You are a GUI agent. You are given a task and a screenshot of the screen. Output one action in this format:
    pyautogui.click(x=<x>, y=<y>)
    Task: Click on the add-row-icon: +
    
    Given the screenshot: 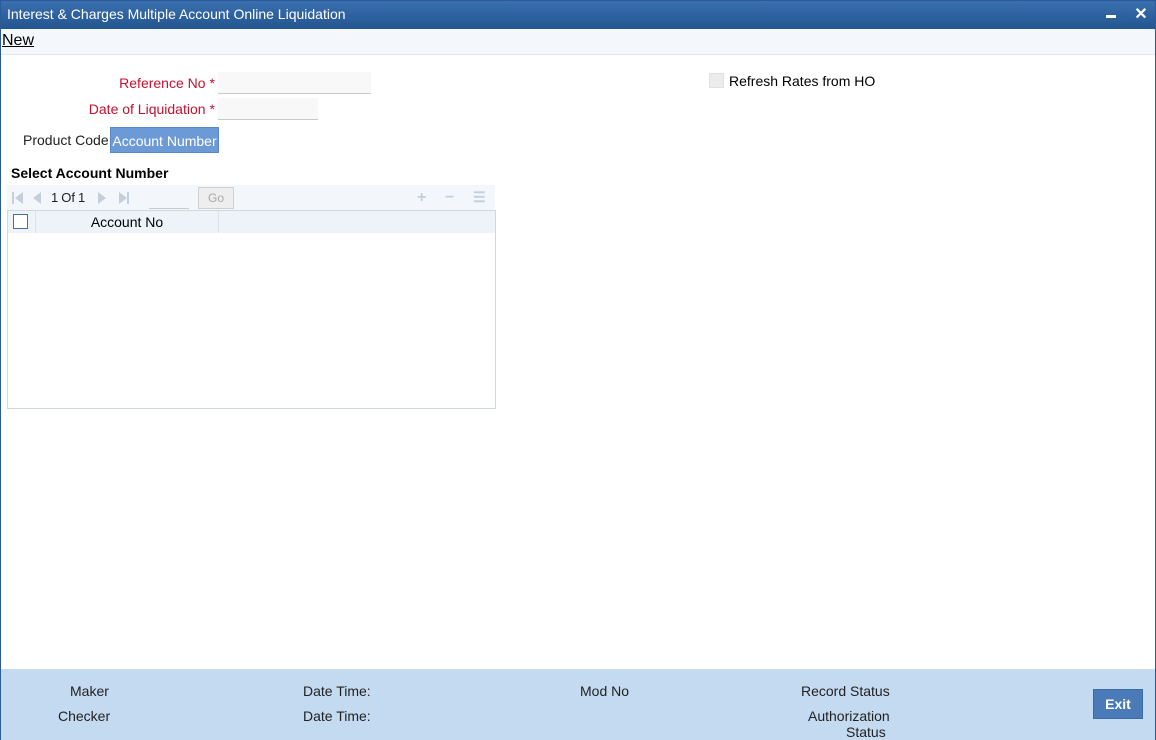 What is the action you would take?
    pyautogui.click(x=421, y=198)
    